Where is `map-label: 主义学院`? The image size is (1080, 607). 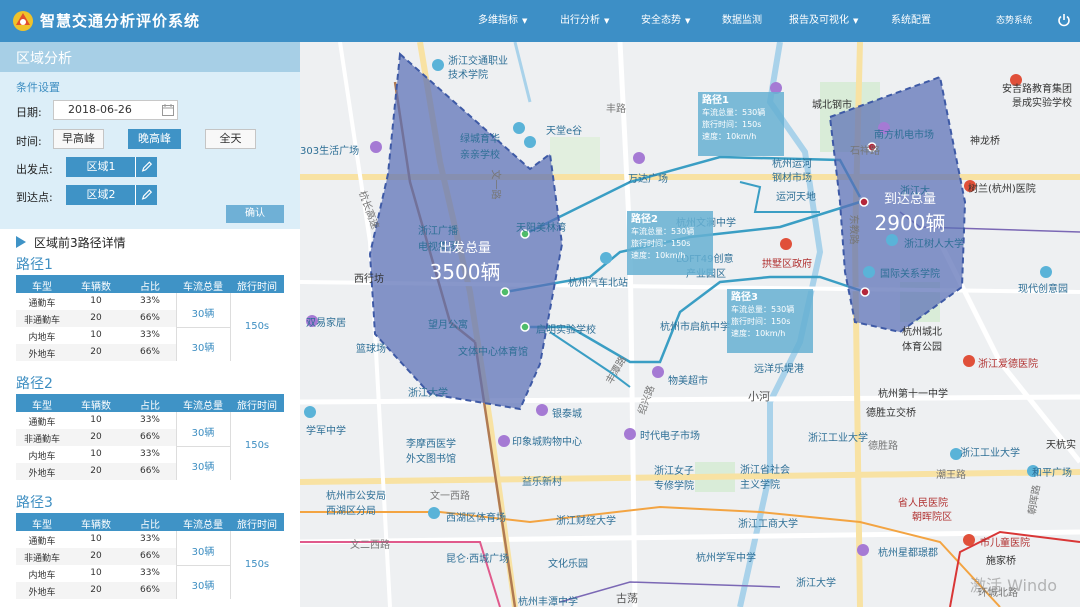 map-label: 主义学院 is located at coordinates (760, 485).